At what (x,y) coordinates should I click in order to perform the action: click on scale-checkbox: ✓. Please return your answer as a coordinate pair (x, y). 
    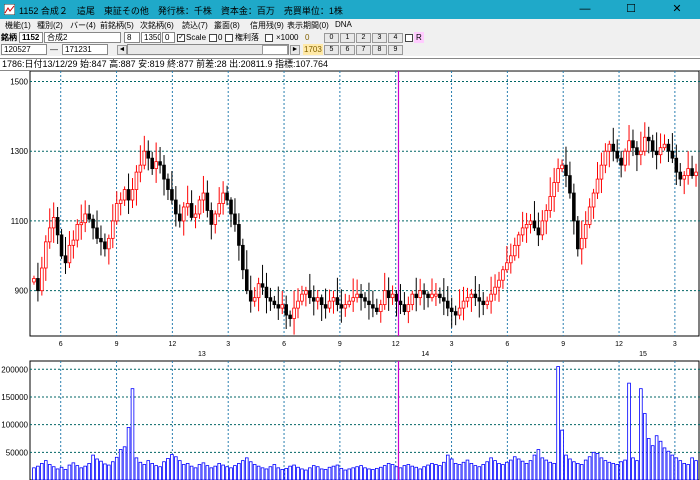
    Looking at the image, I should click on (181, 38).